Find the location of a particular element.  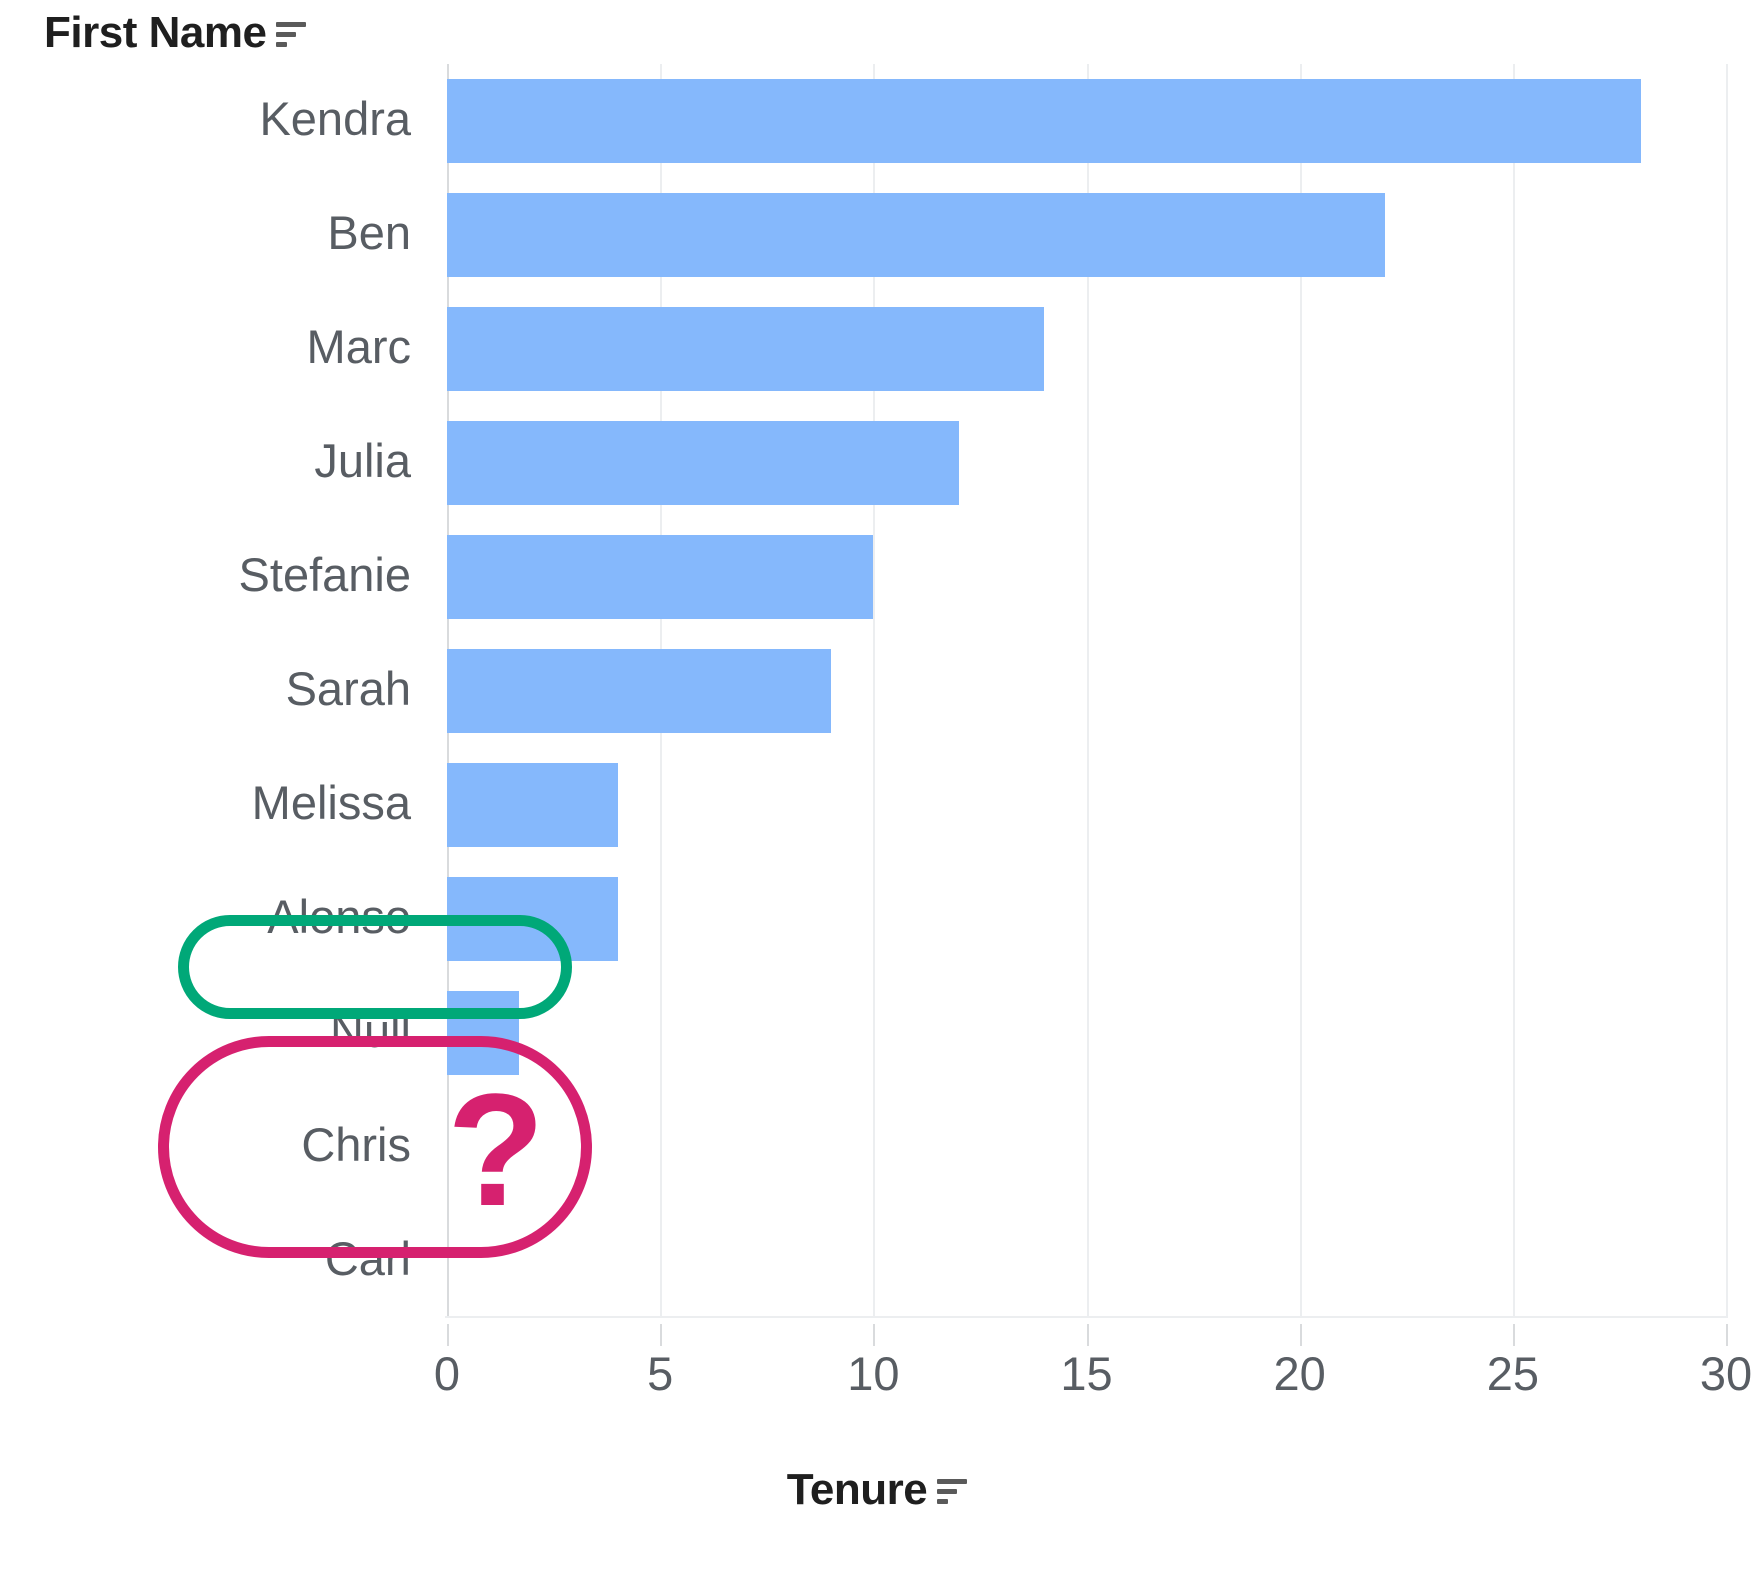

x-axis-tick-label: 25 is located at coordinates (1512, 1373).